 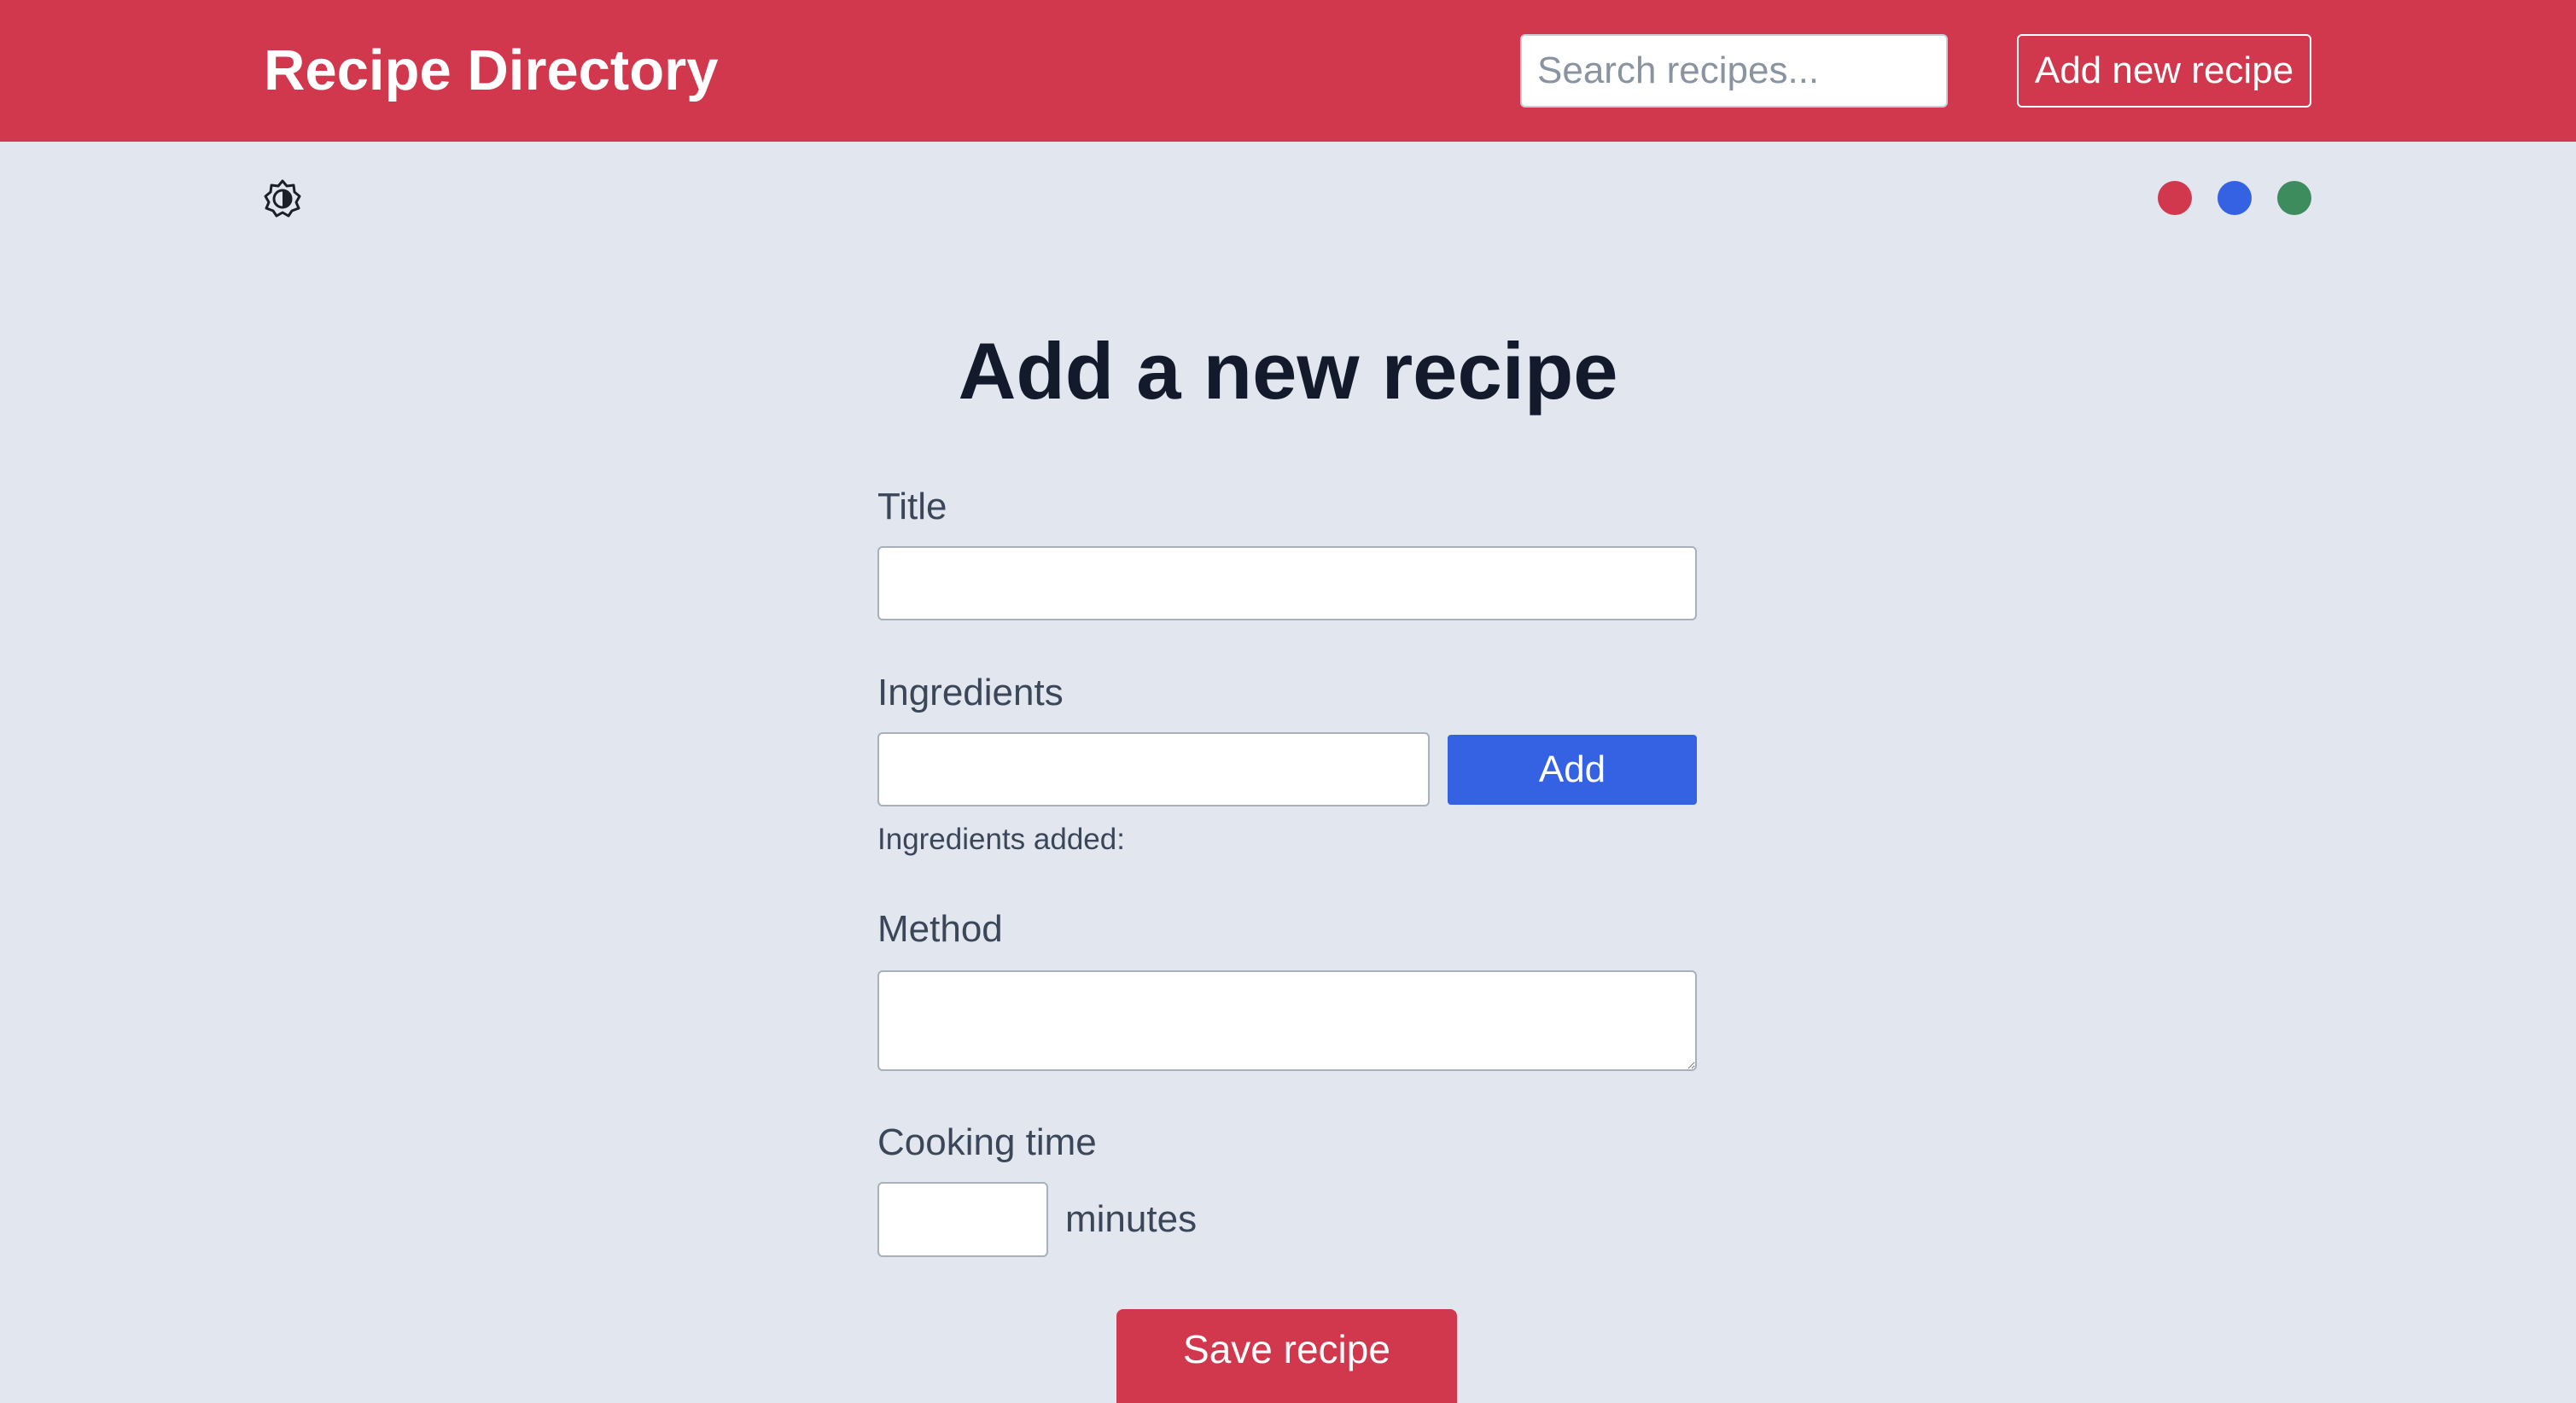 I want to click on method-textarea, so click(x=1287, y=1021).